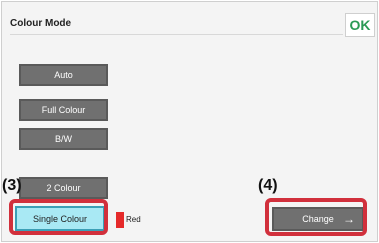 This screenshot has width=379, height=243. What do you see at coordinates (316, 217) in the screenshot?
I see `step4-highlight` at bounding box center [316, 217].